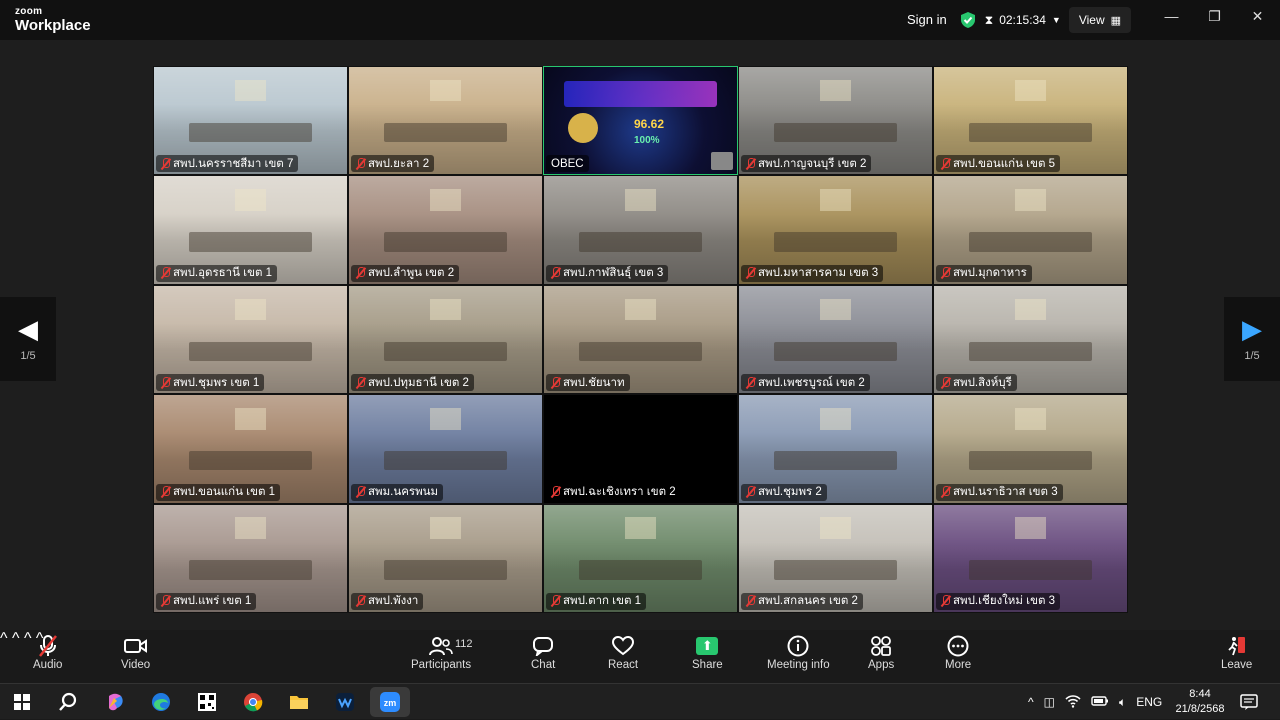  I want to click on participant-name: สพป.สกลนคร เขต 2, so click(808, 601).